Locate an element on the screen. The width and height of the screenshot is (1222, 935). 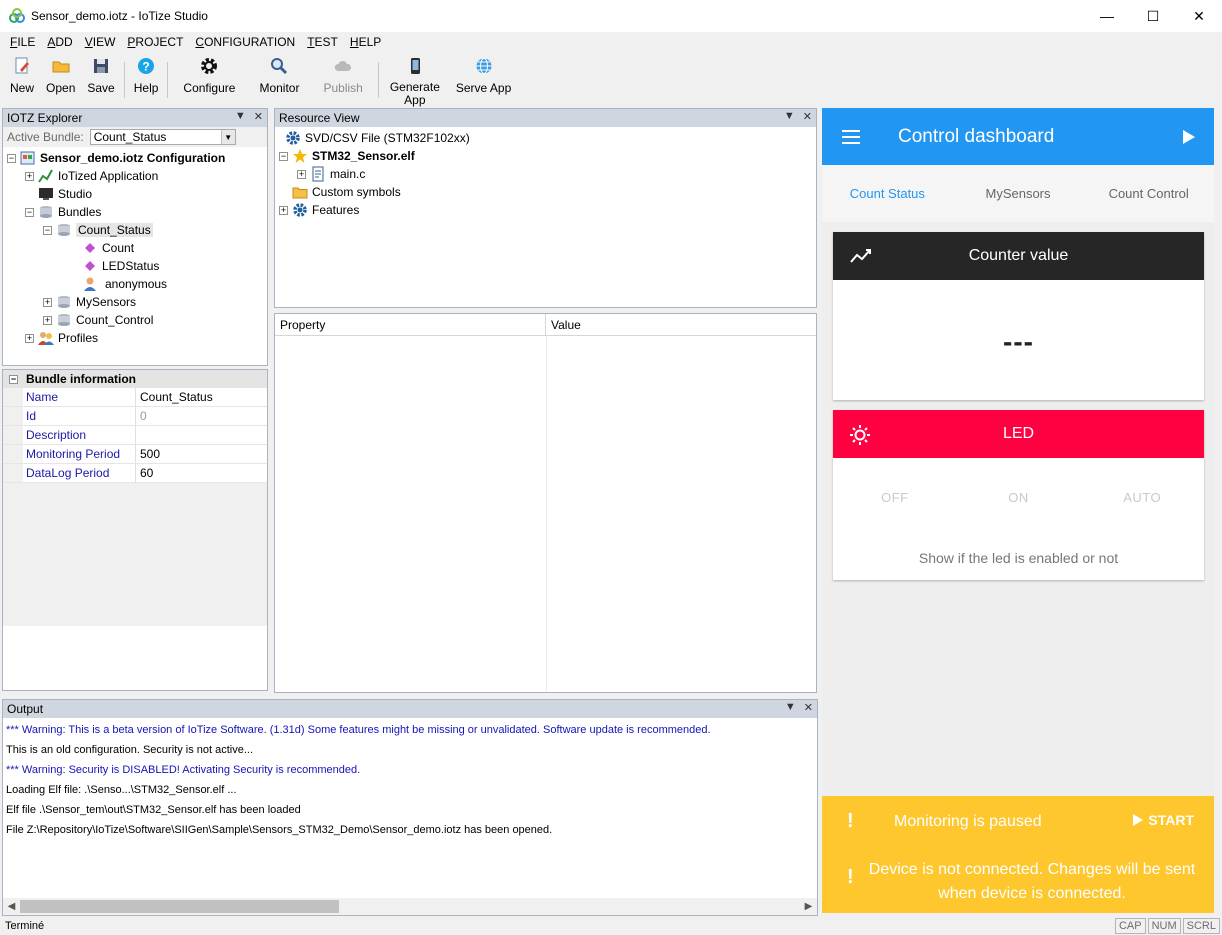
panel-header: Resource View ▼ ✕ is located at coordinates (545, 118).